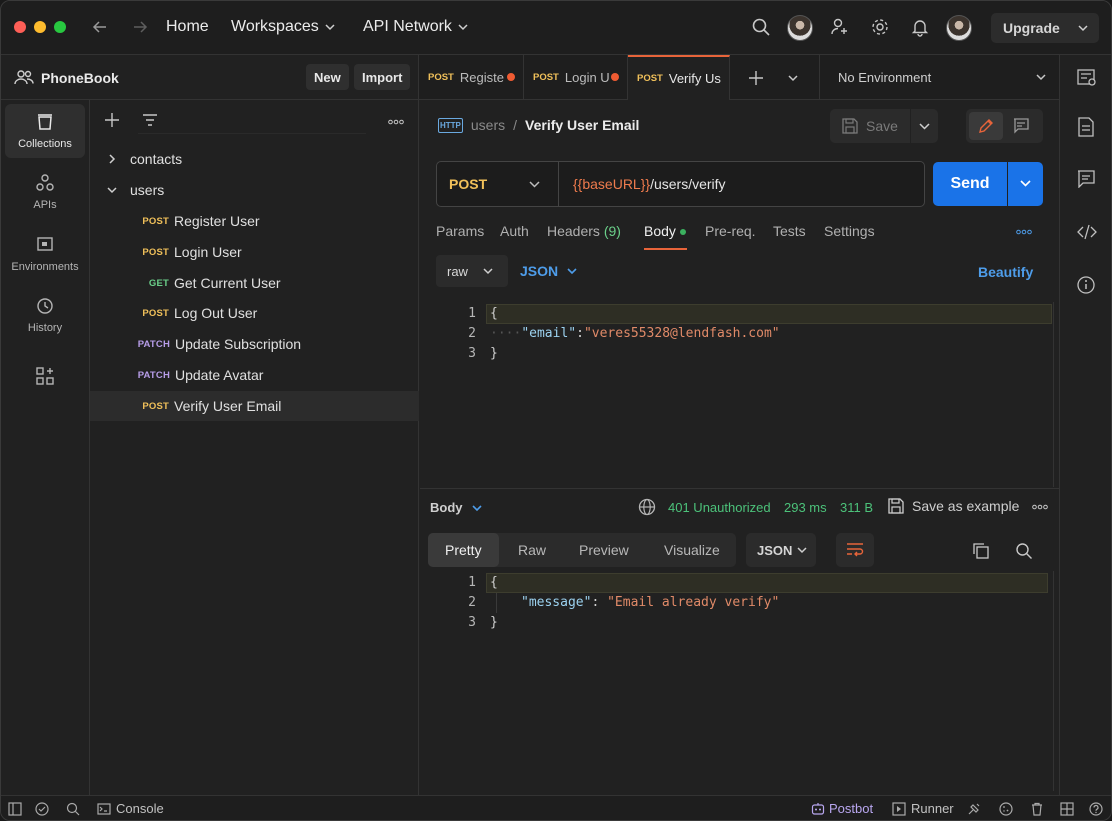 The height and width of the screenshot is (821, 1112). What do you see at coordinates (498, 184) in the screenshot?
I see `method-selector: POST` at bounding box center [498, 184].